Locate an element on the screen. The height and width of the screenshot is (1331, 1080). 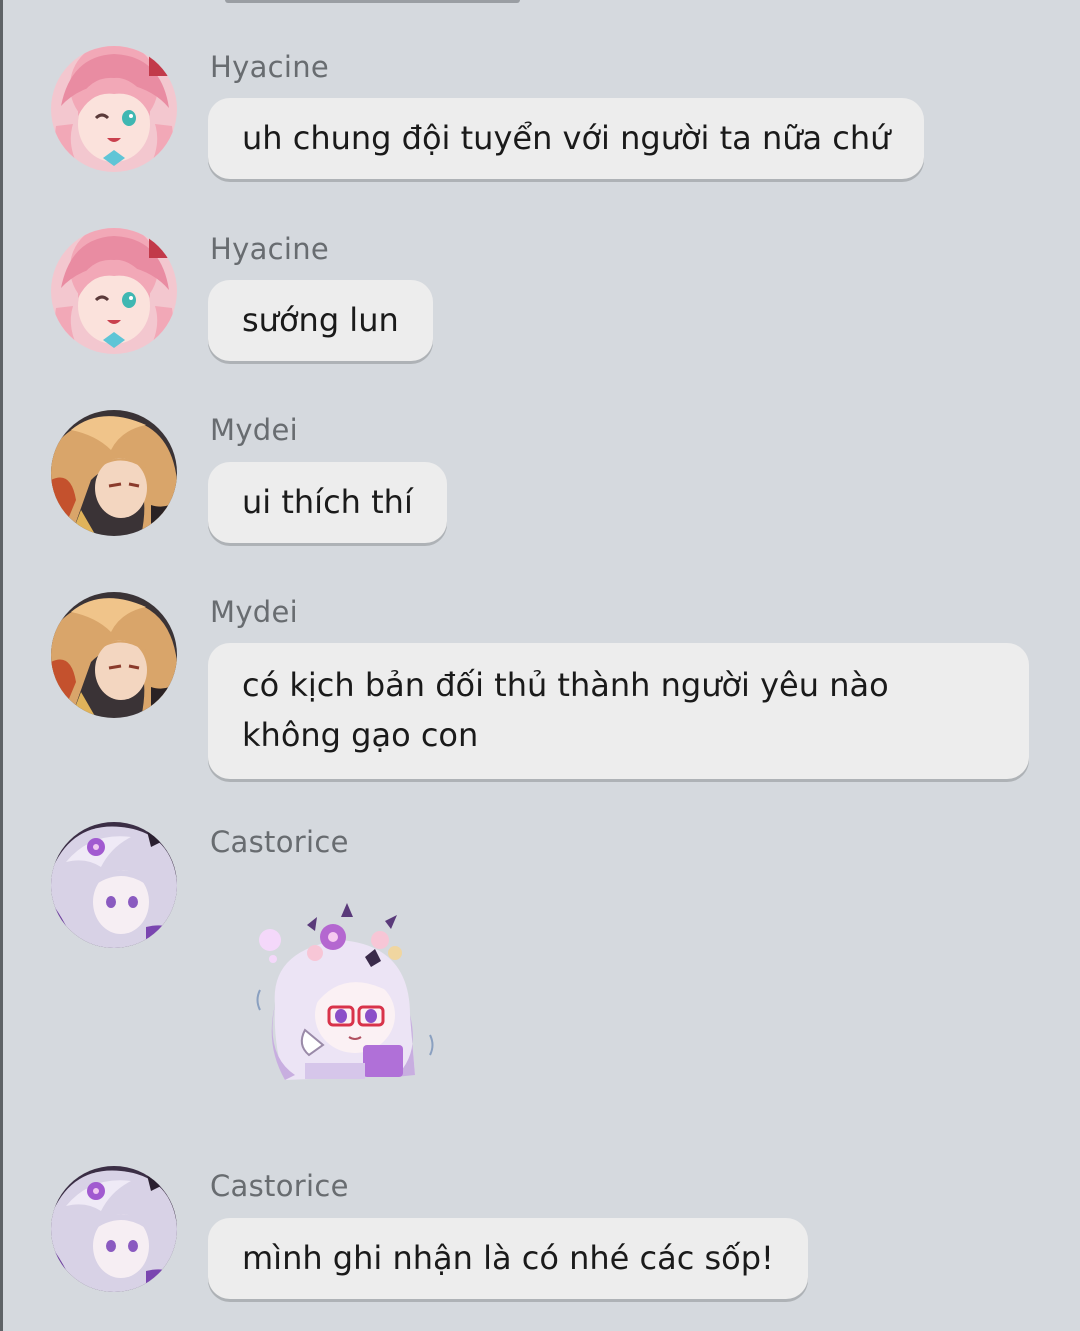
message-bubble: ui thích thí is located at coordinates (327, 502).